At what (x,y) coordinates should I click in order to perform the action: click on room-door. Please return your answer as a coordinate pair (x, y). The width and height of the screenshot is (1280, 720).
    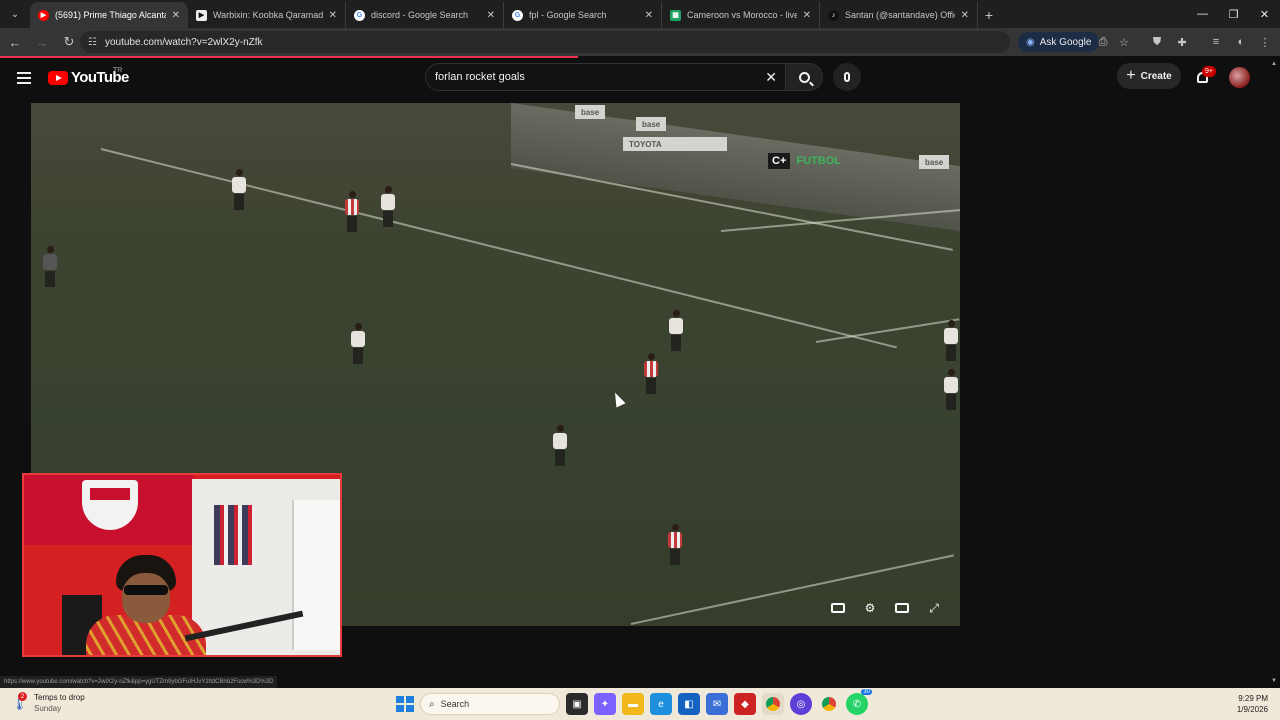
    Looking at the image, I should click on (316, 575).